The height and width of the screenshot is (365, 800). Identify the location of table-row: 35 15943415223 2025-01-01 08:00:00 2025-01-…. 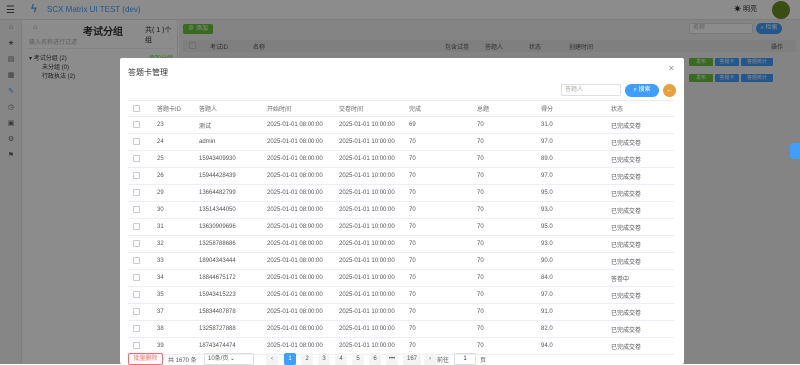
(401, 295).